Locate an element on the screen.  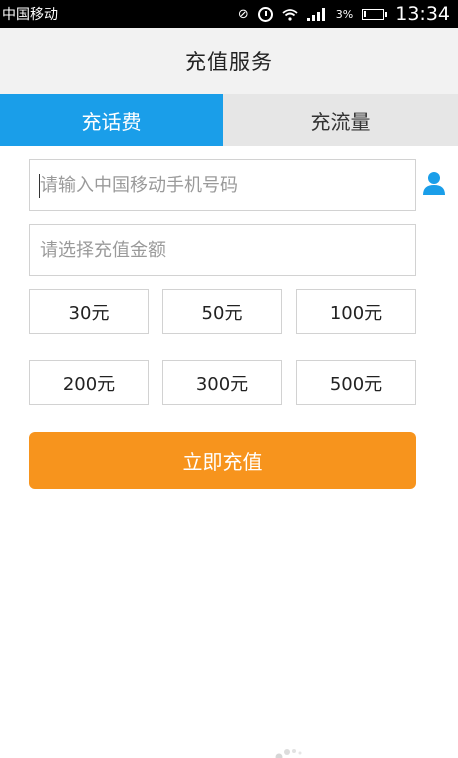
amount-field is located at coordinates (222, 250).